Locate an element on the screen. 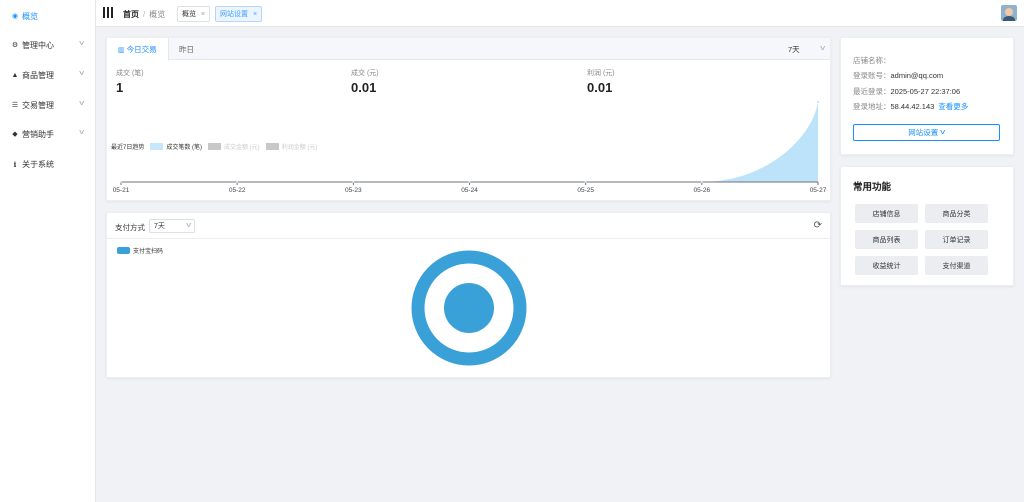 This screenshot has width=1024, height=502. payment-channel-button: 支付渠道 is located at coordinates (956, 265).